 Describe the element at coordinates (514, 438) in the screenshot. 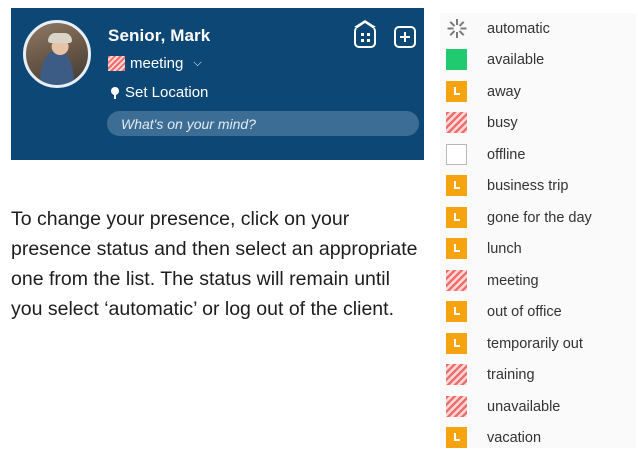

I see `status-item-label: vacation` at that location.